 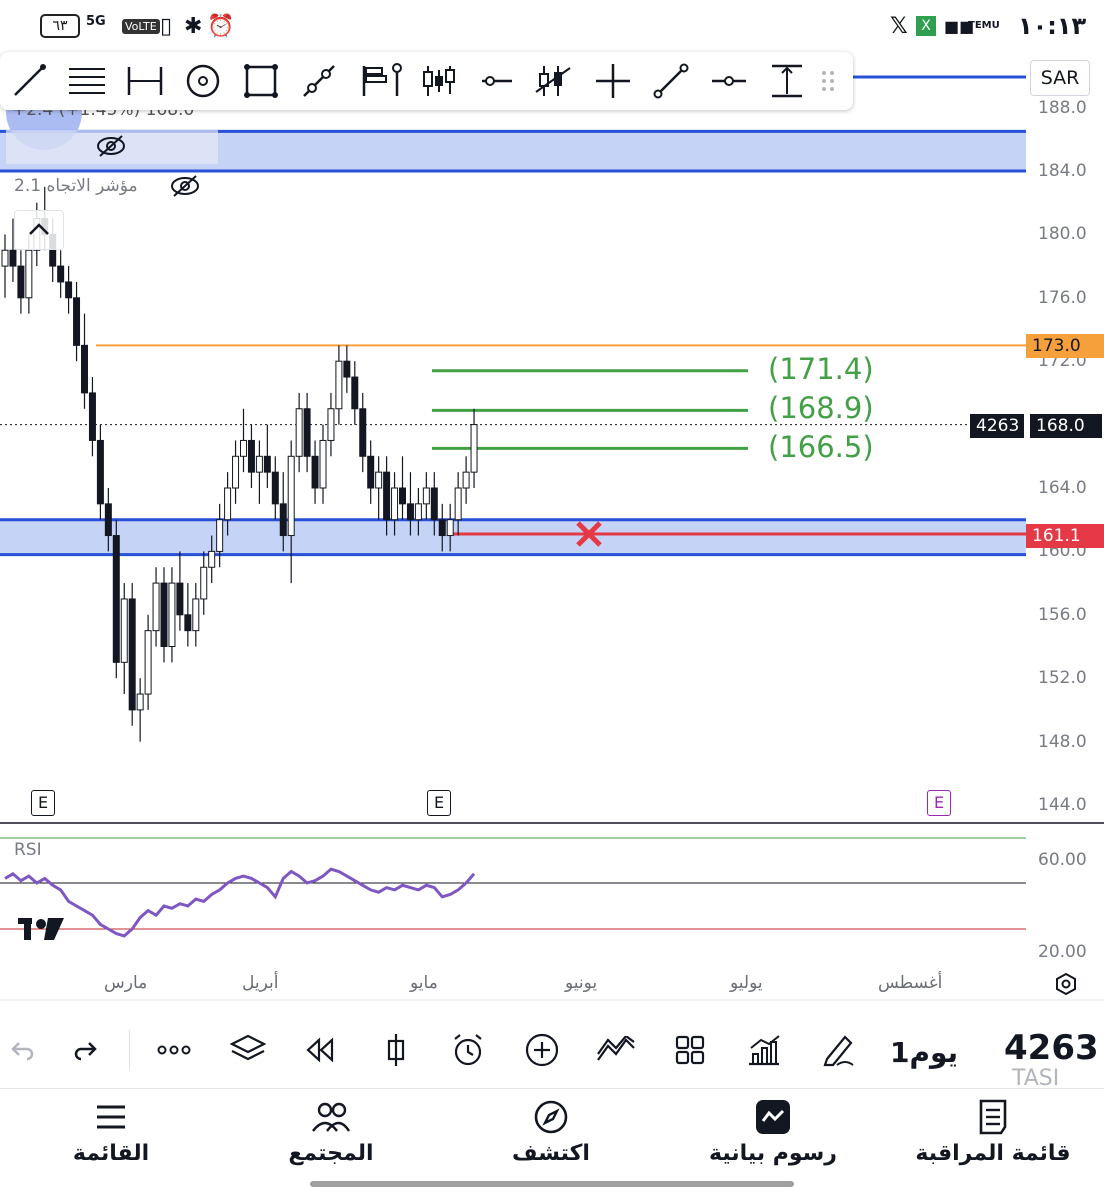 I want to click on date-range-icon, so click(x=145, y=81).